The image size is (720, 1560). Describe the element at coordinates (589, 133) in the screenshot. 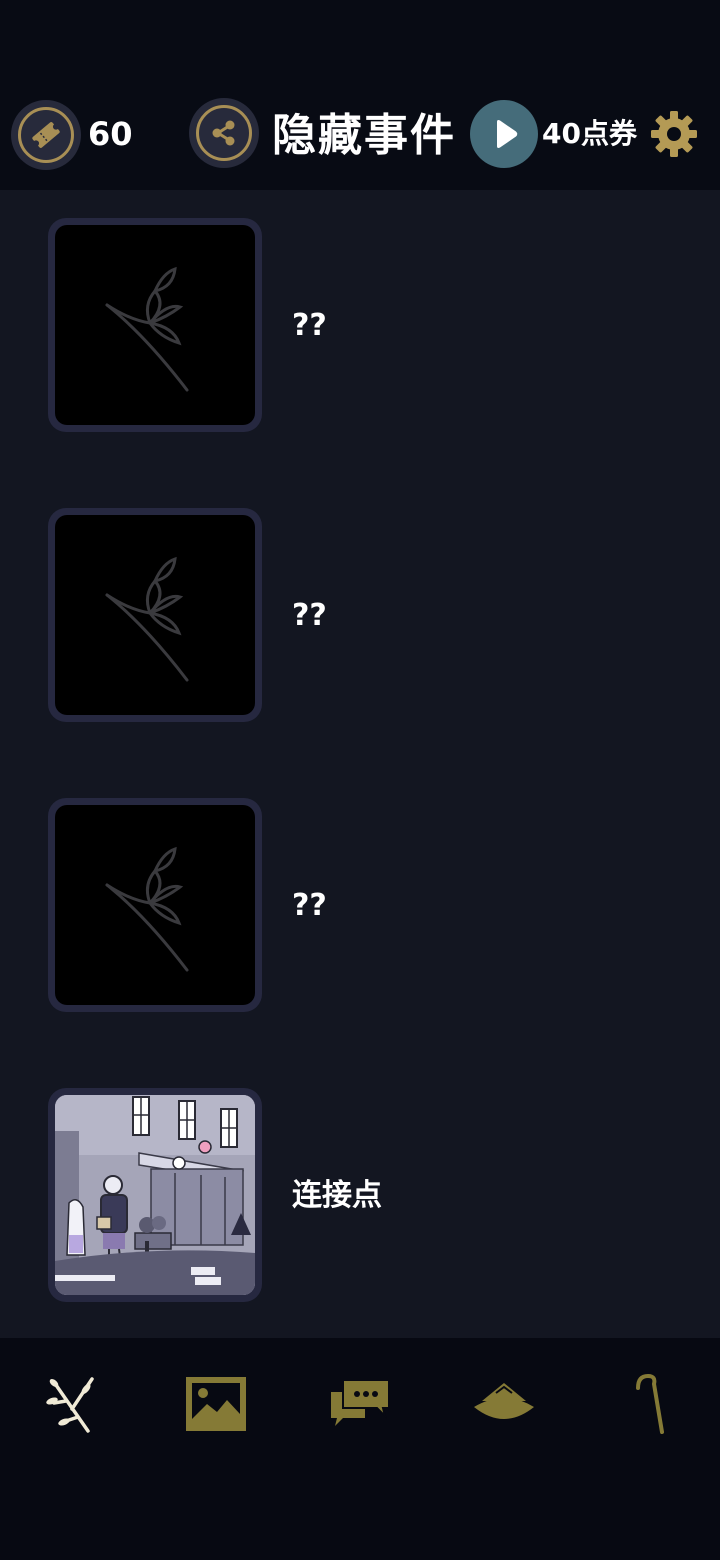

I see `voucher-label: 40点券` at that location.